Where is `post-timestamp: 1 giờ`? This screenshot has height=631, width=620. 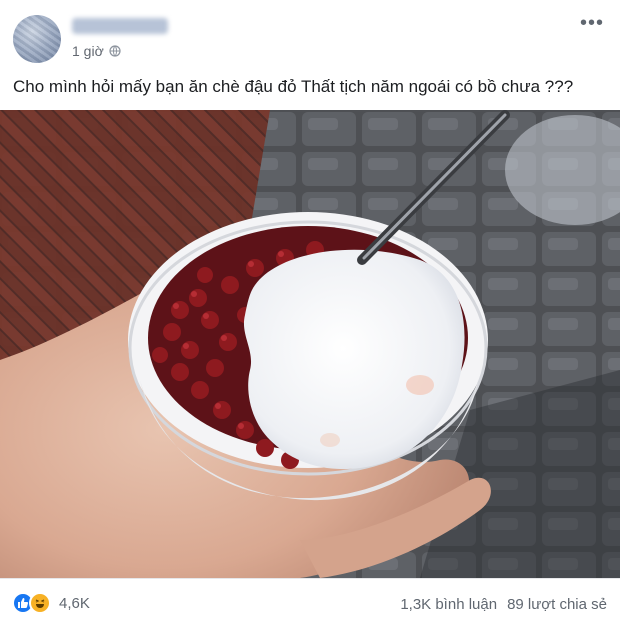 post-timestamp: 1 giờ is located at coordinates (96, 51).